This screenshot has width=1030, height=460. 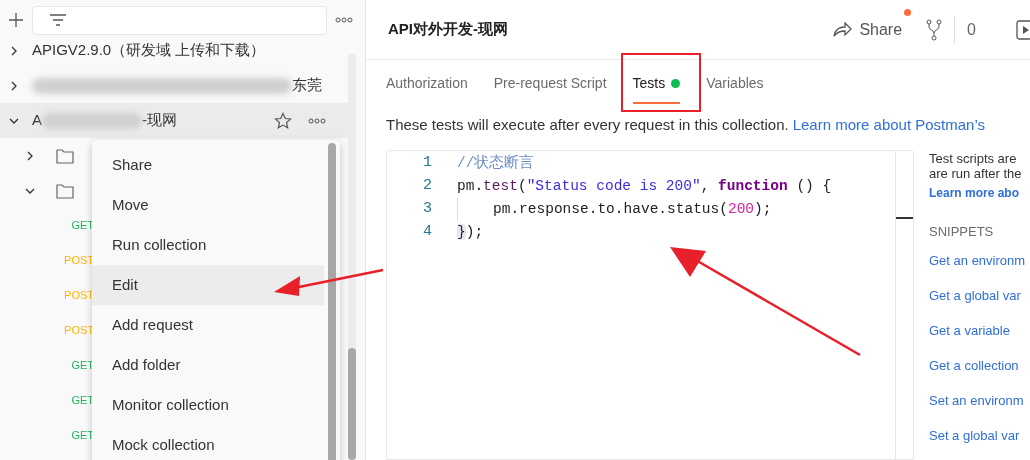 What do you see at coordinates (427, 209) in the screenshot?
I see `line-number: 3` at bounding box center [427, 209].